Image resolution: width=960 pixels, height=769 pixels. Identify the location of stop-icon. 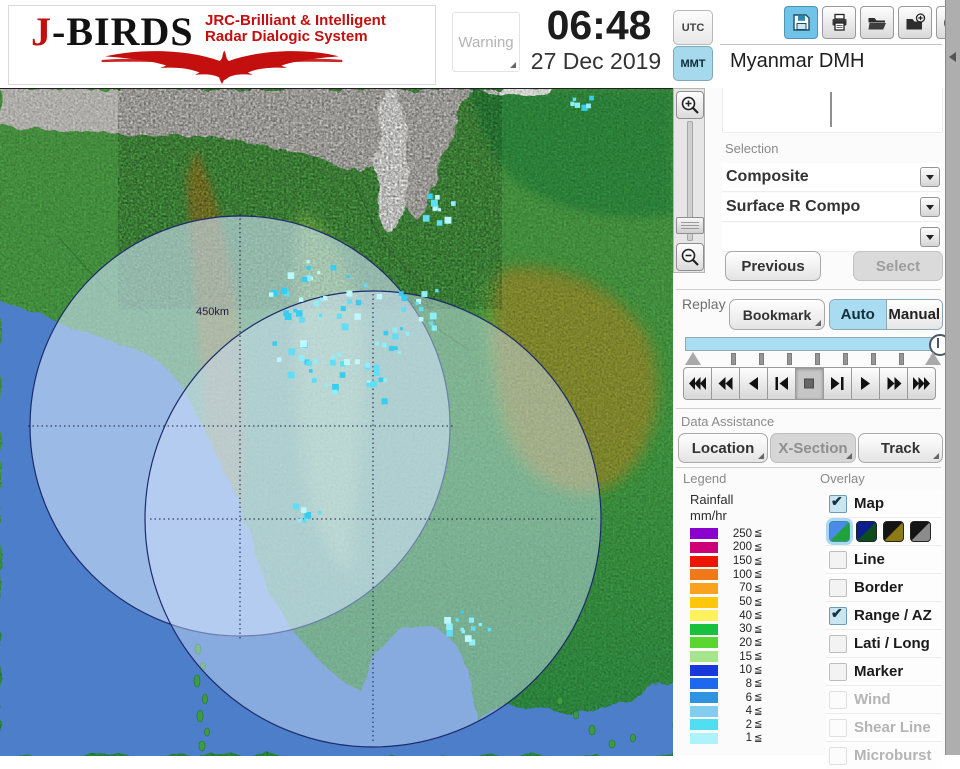
(809, 383).